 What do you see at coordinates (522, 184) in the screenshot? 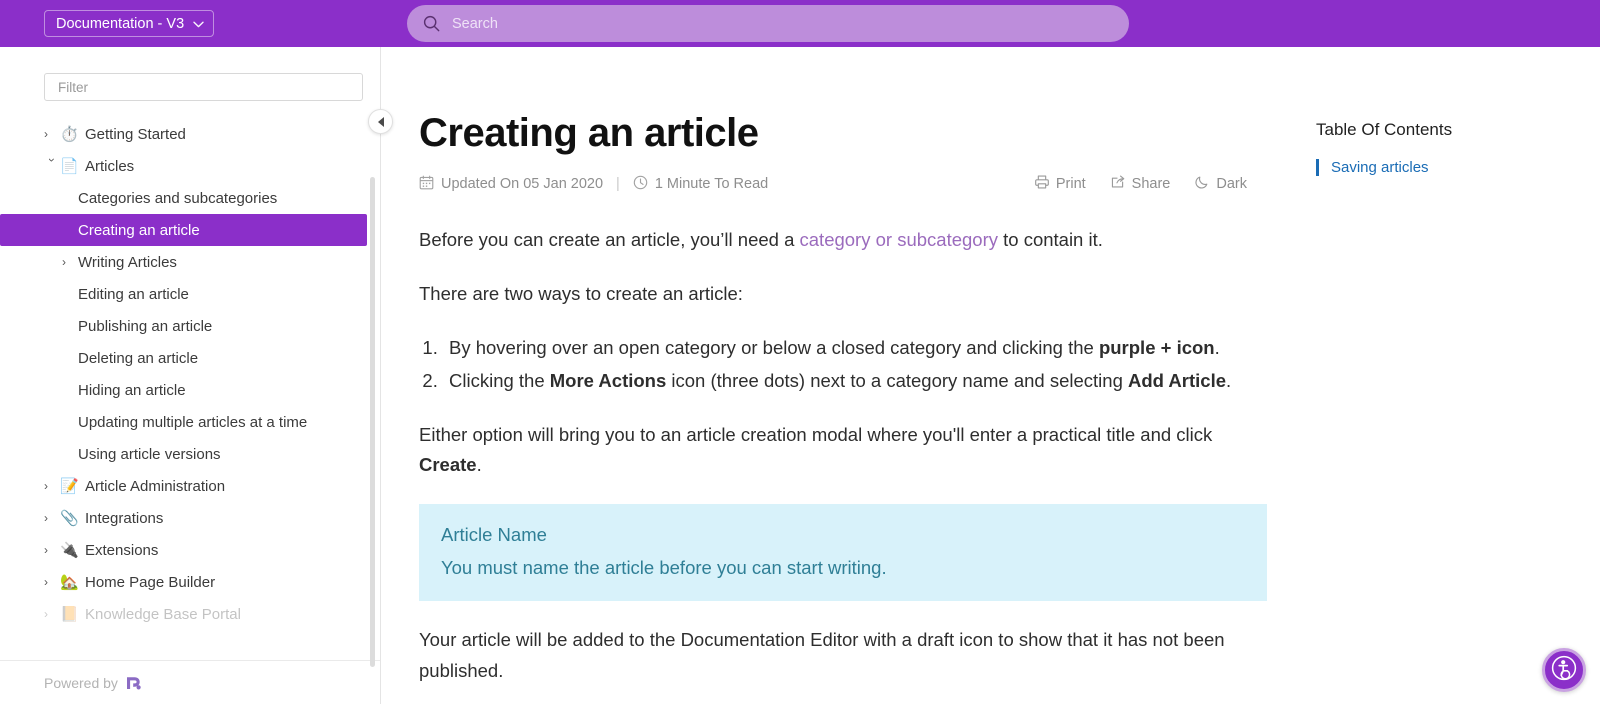
I see `updated-on-text: Updated On 05 Jan 2020` at bounding box center [522, 184].